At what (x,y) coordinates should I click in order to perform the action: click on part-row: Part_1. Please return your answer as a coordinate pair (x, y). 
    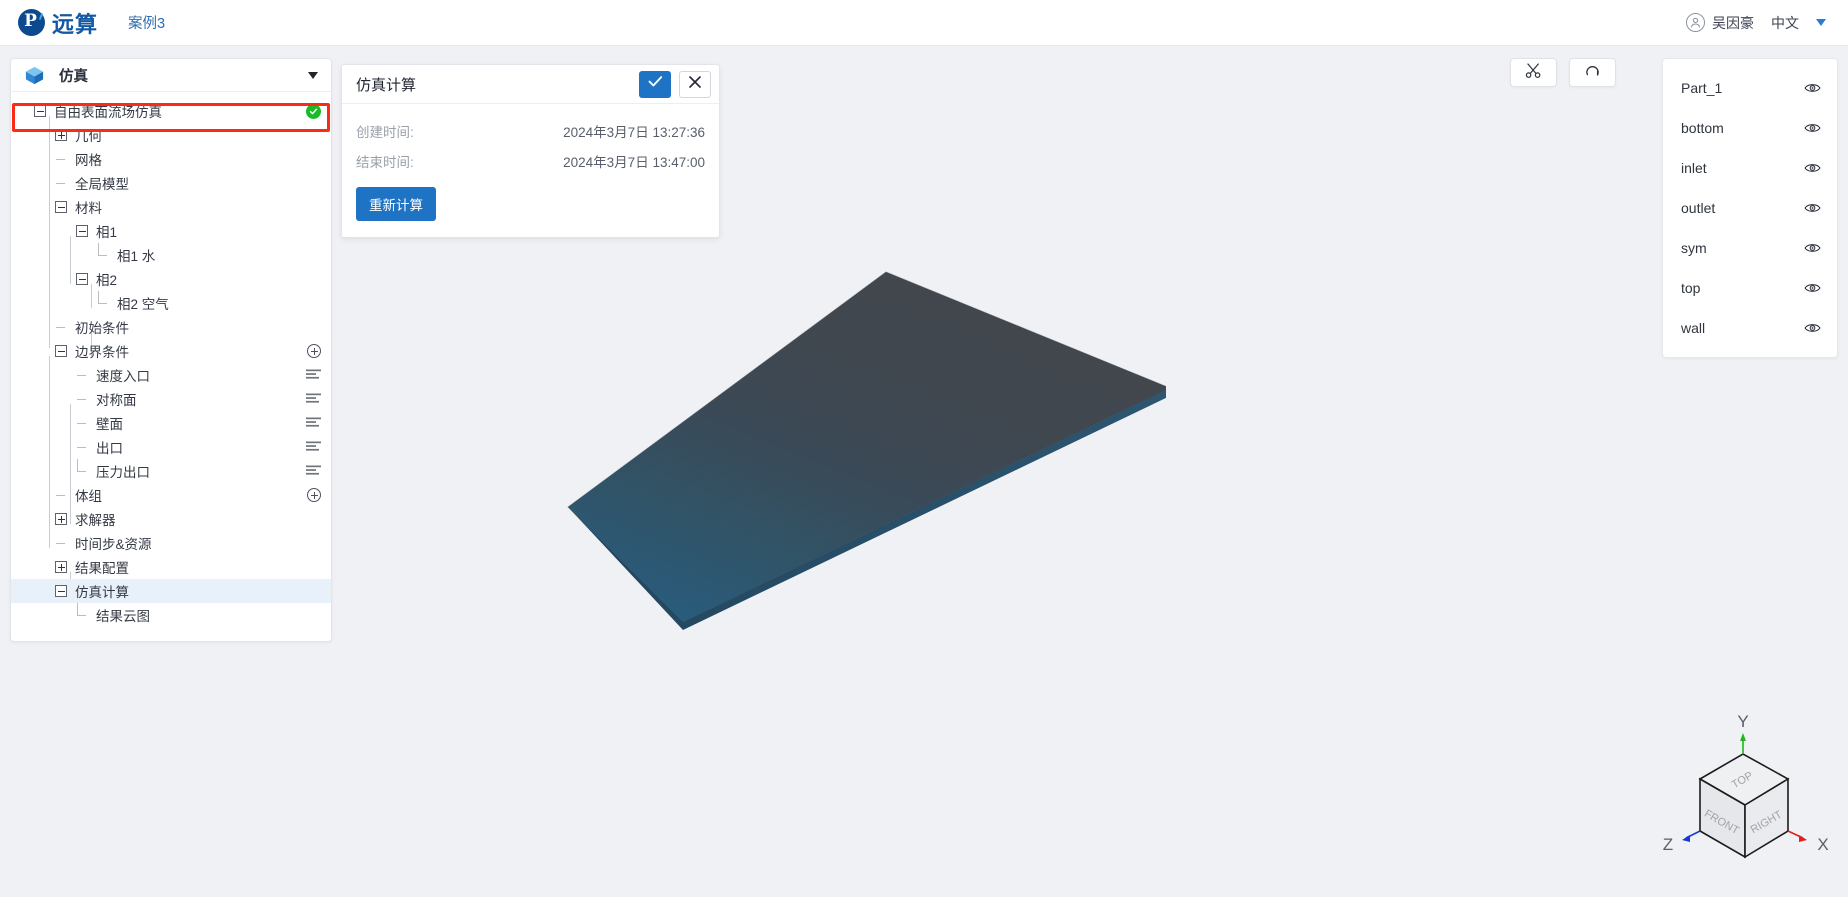
    Looking at the image, I should click on (1750, 88).